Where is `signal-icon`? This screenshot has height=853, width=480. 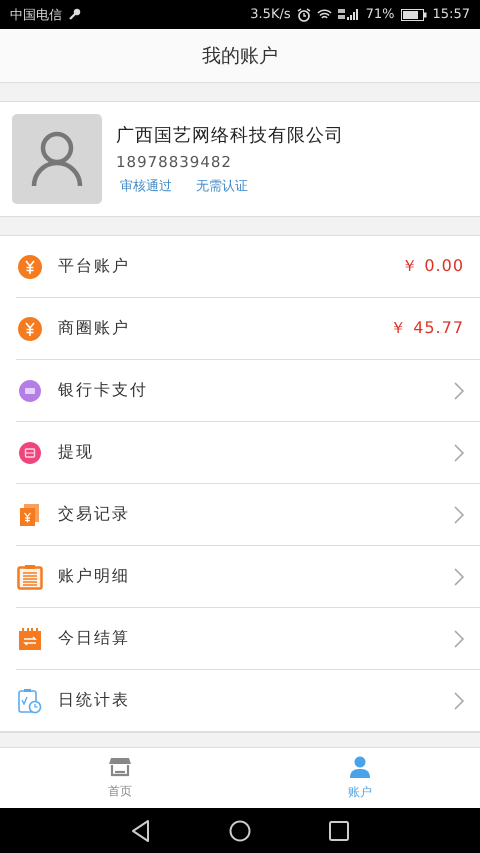
signal-icon is located at coordinates (349, 14).